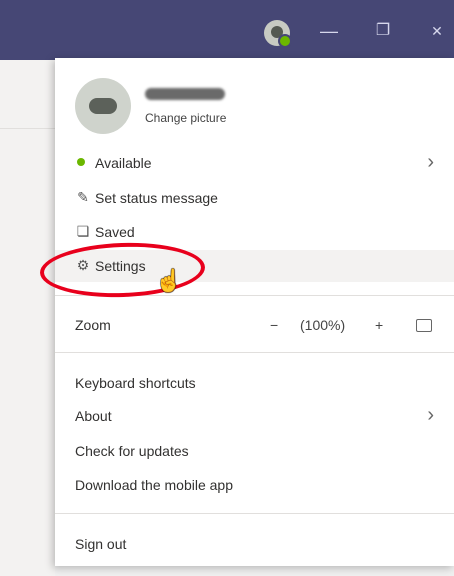 The image size is (454, 576). I want to click on download-mobile-app-item: Download the mobile app, so click(254, 485).